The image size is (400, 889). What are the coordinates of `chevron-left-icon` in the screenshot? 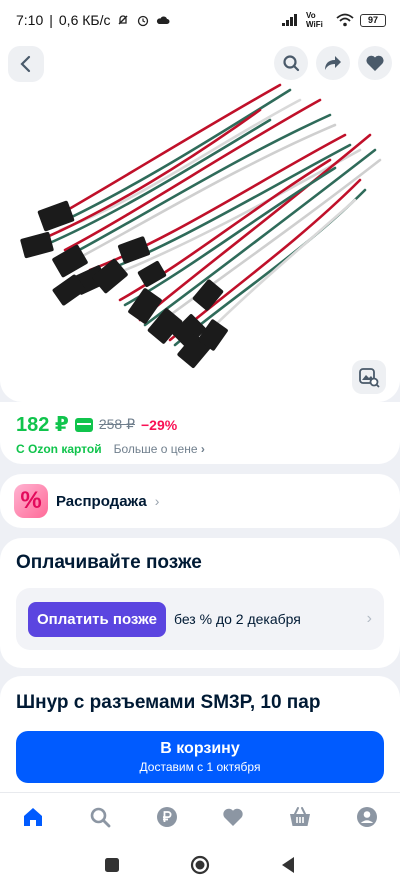 It's located at (25, 64).